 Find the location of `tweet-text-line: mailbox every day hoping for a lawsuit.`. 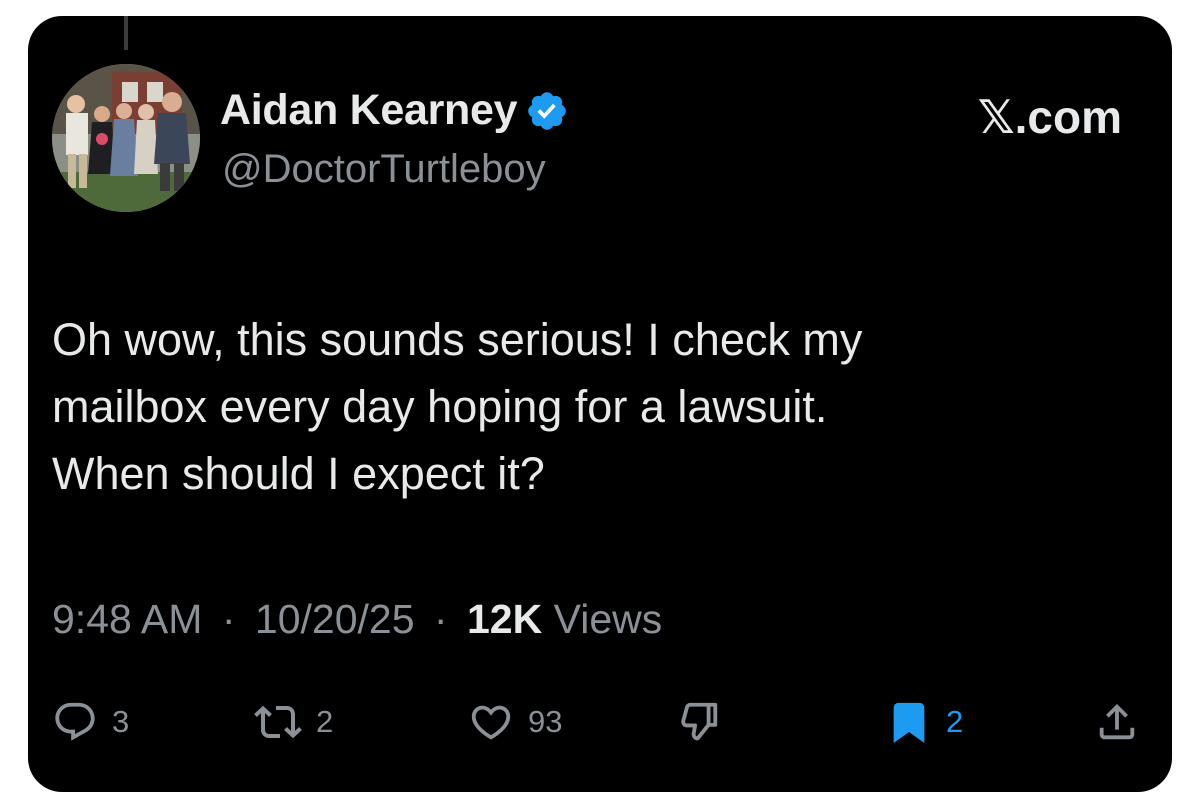

tweet-text-line: mailbox every day hoping for a lawsuit. is located at coordinates (440, 406).